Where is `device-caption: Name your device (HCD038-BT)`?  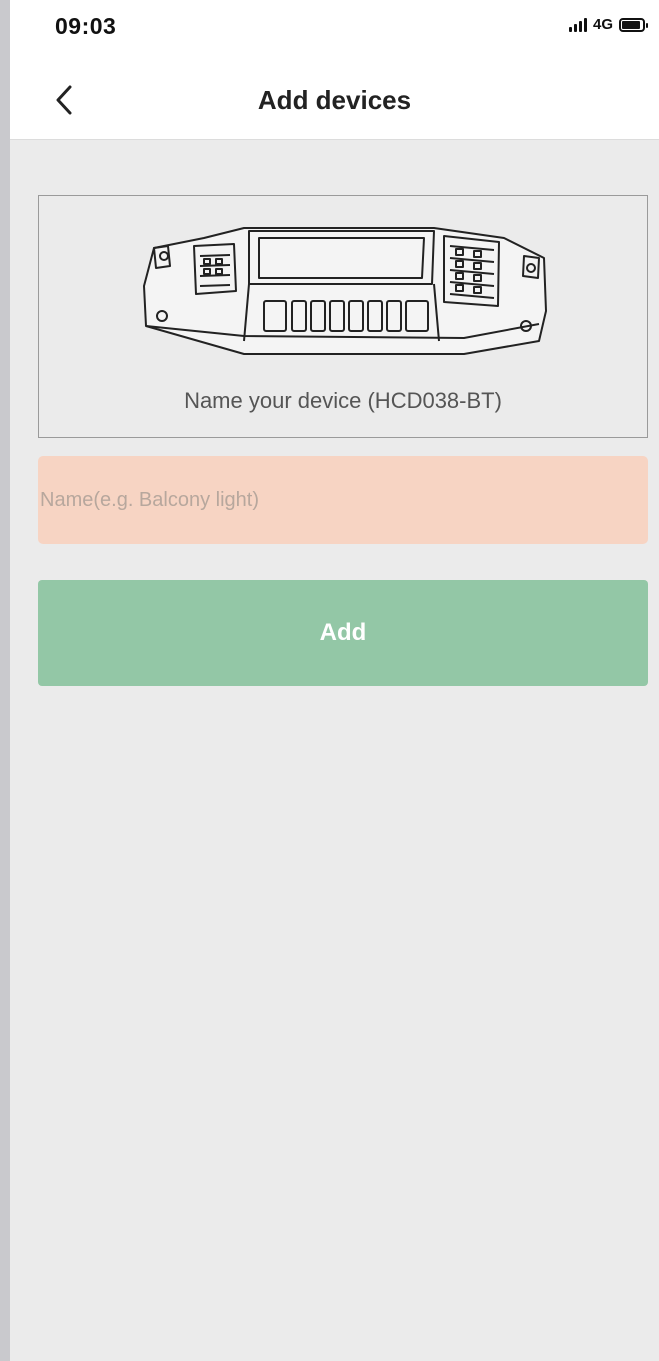 device-caption: Name your device (HCD038-BT) is located at coordinates (343, 400).